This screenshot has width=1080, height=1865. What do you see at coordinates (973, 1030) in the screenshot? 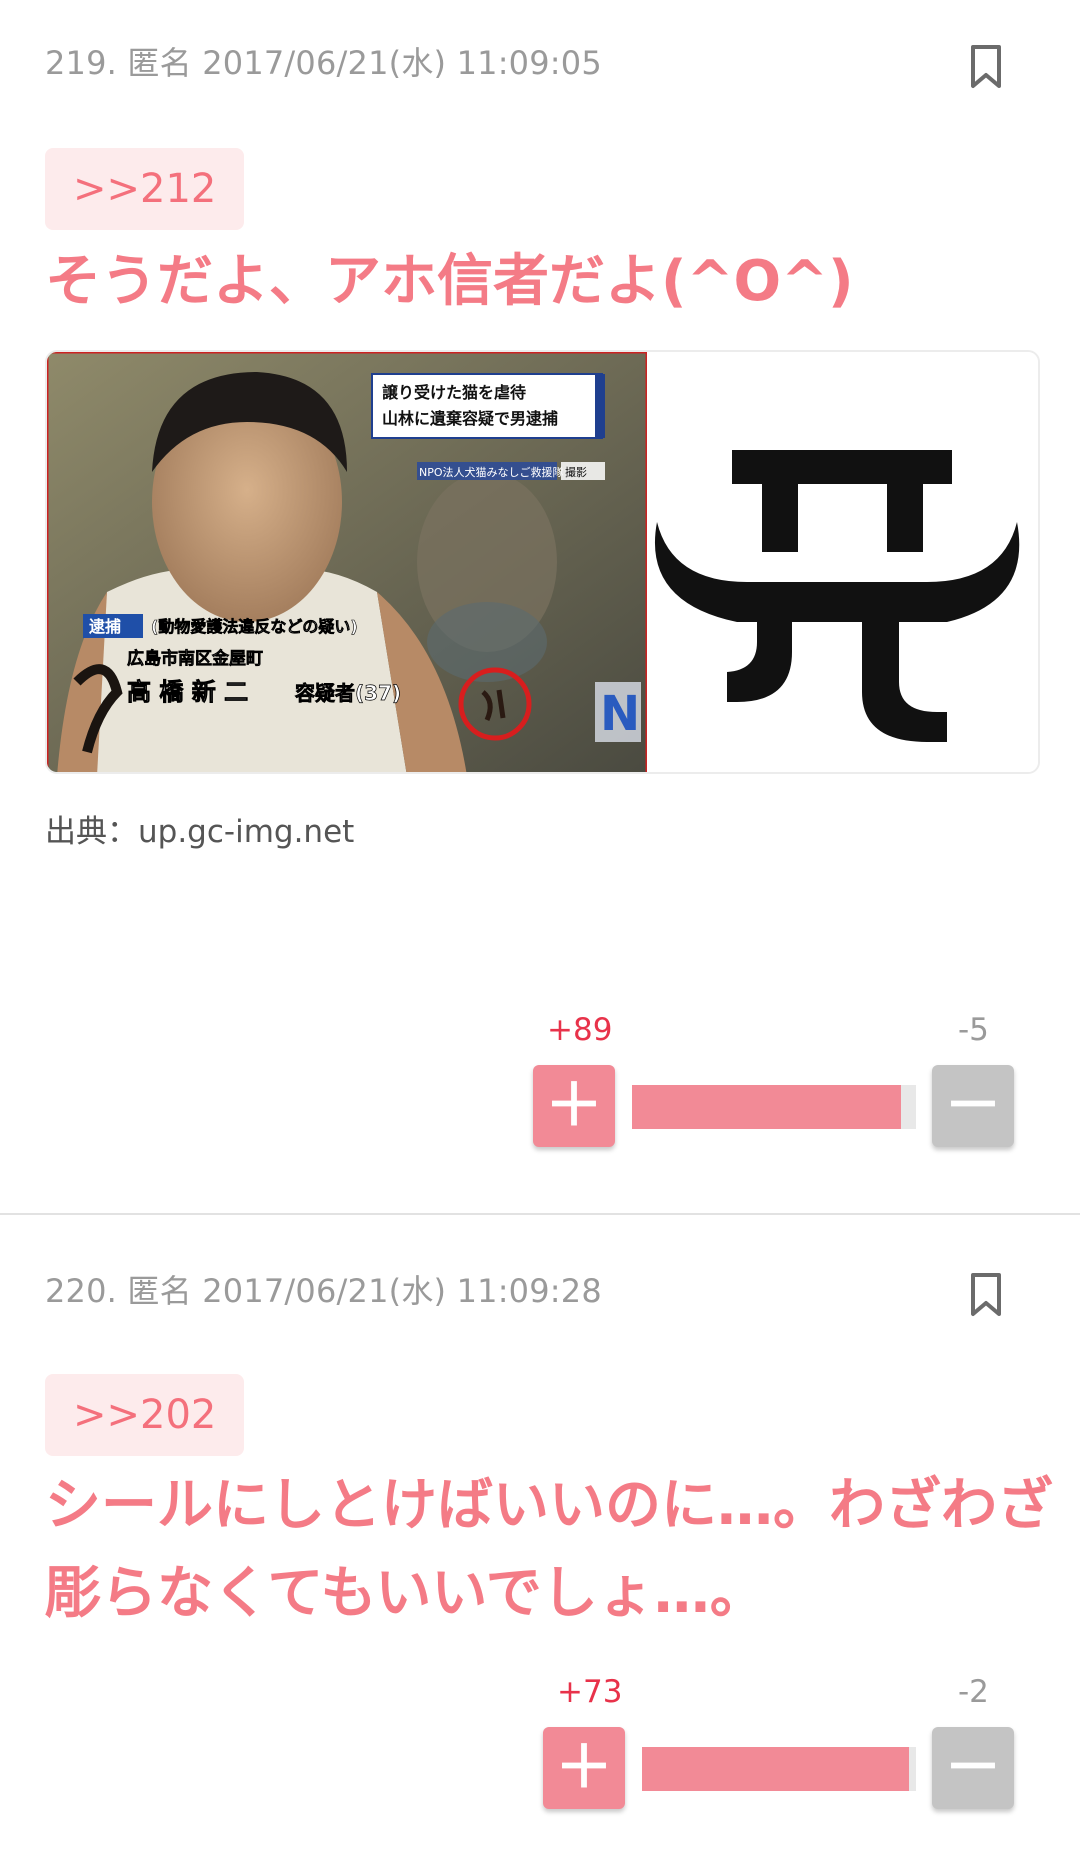
I see `minus-count: -5` at bounding box center [973, 1030].